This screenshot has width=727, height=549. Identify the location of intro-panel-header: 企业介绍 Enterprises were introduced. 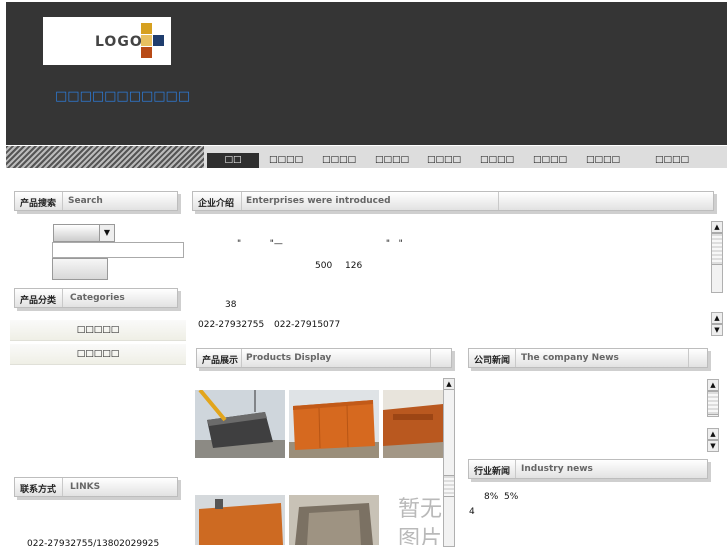
(453, 201).